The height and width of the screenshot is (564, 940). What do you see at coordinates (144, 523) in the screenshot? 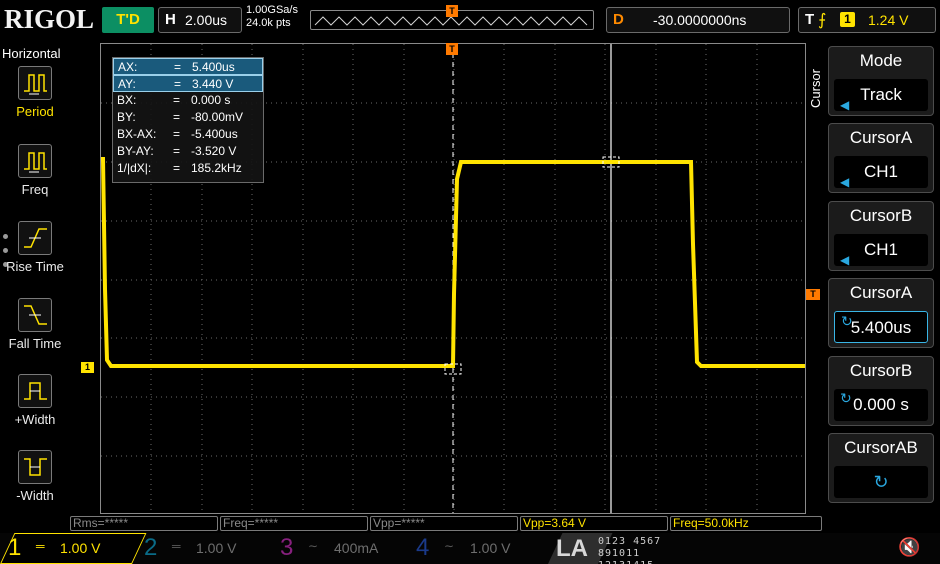
I see `measure-rms: Rms=*****` at bounding box center [144, 523].